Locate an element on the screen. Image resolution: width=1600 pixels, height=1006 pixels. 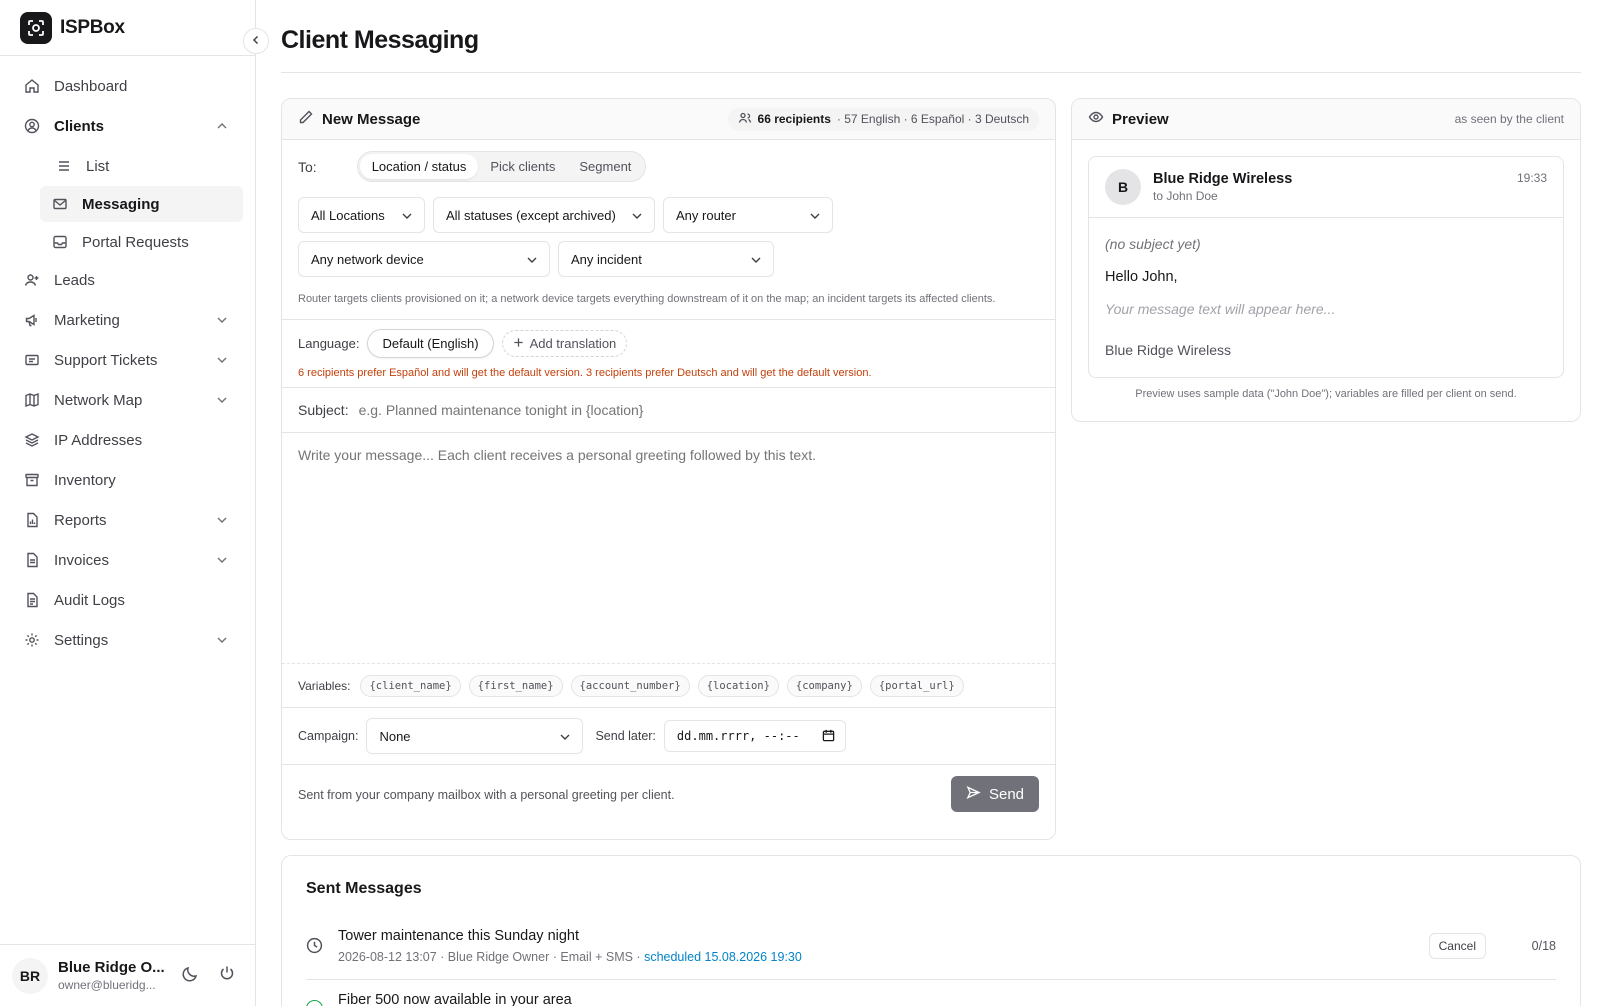
pencil-icon is located at coordinates (306, 119).